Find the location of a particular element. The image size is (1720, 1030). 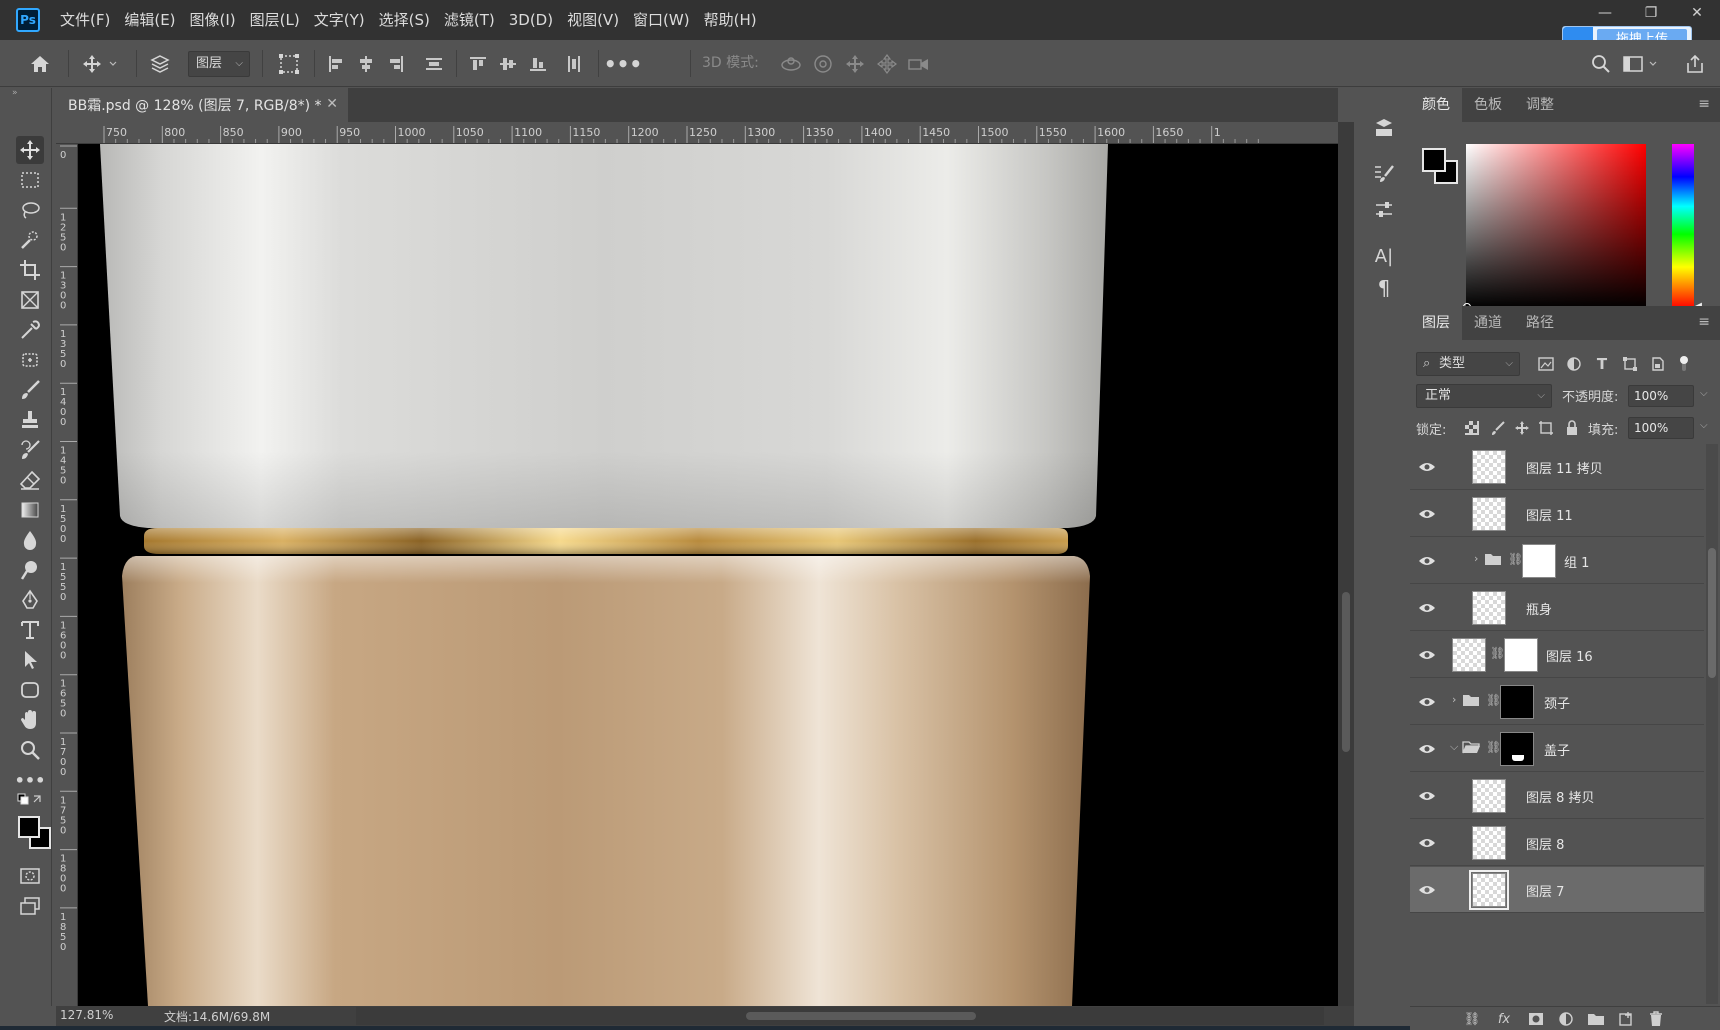

filter-pixel-icon is located at coordinates (1546, 364).